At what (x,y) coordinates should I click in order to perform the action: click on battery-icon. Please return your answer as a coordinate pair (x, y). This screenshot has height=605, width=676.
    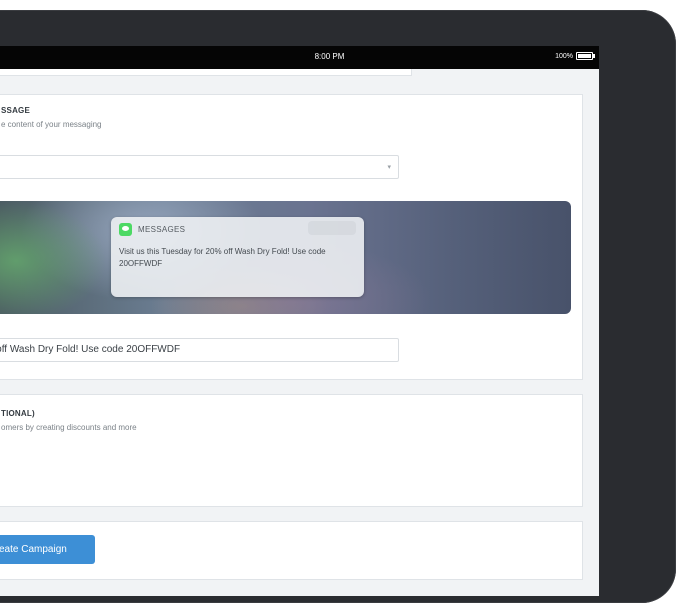
    Looking at the image, I should click on (585, 56).